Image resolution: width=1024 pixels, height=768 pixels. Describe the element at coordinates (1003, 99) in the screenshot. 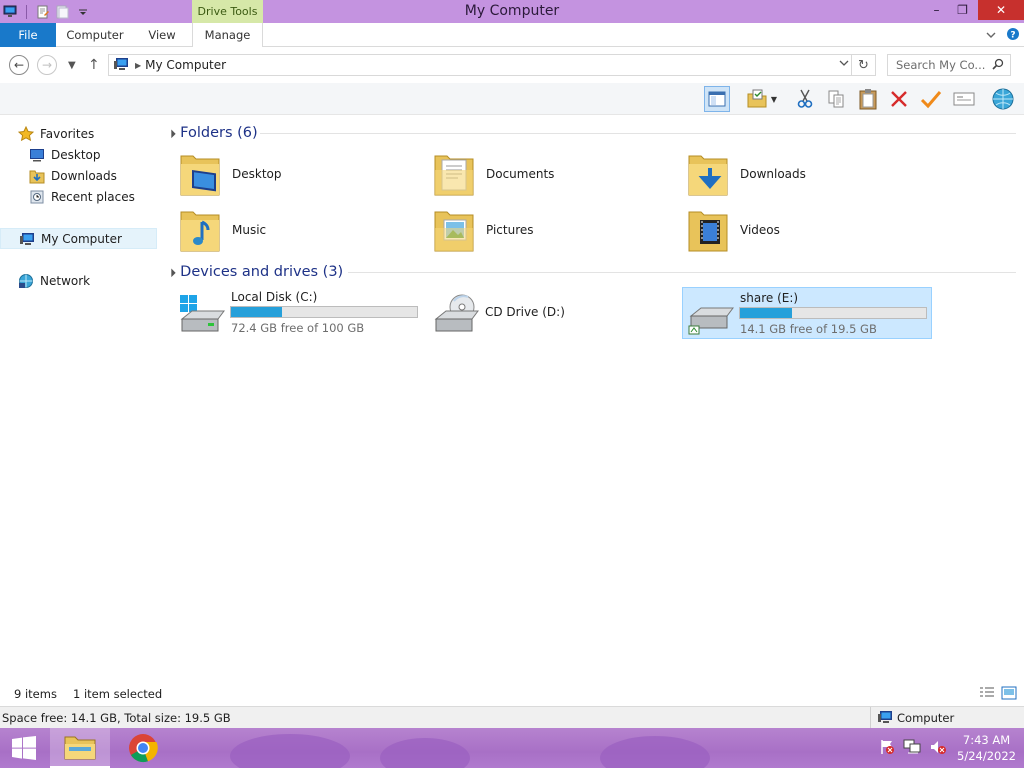

I see `network-globe-button` at that location.